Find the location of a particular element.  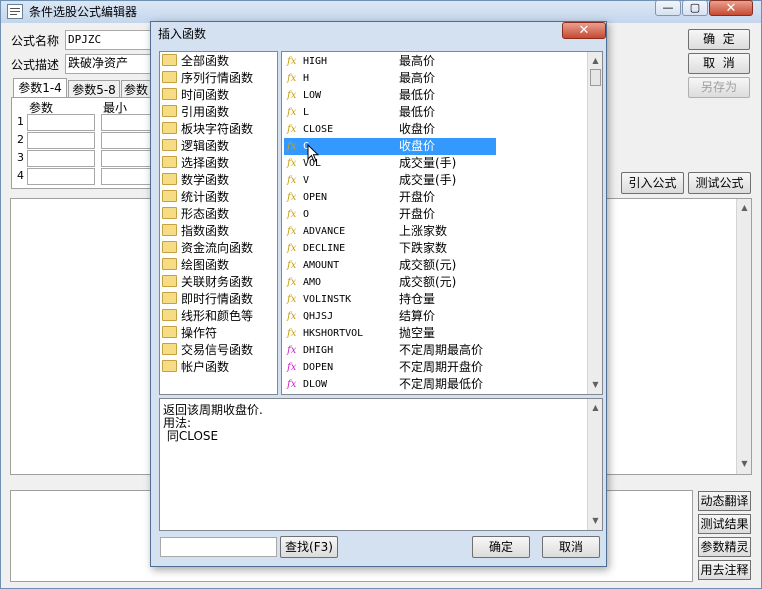

function-item: fx L 最低价 is located at coordinates (390, 112).